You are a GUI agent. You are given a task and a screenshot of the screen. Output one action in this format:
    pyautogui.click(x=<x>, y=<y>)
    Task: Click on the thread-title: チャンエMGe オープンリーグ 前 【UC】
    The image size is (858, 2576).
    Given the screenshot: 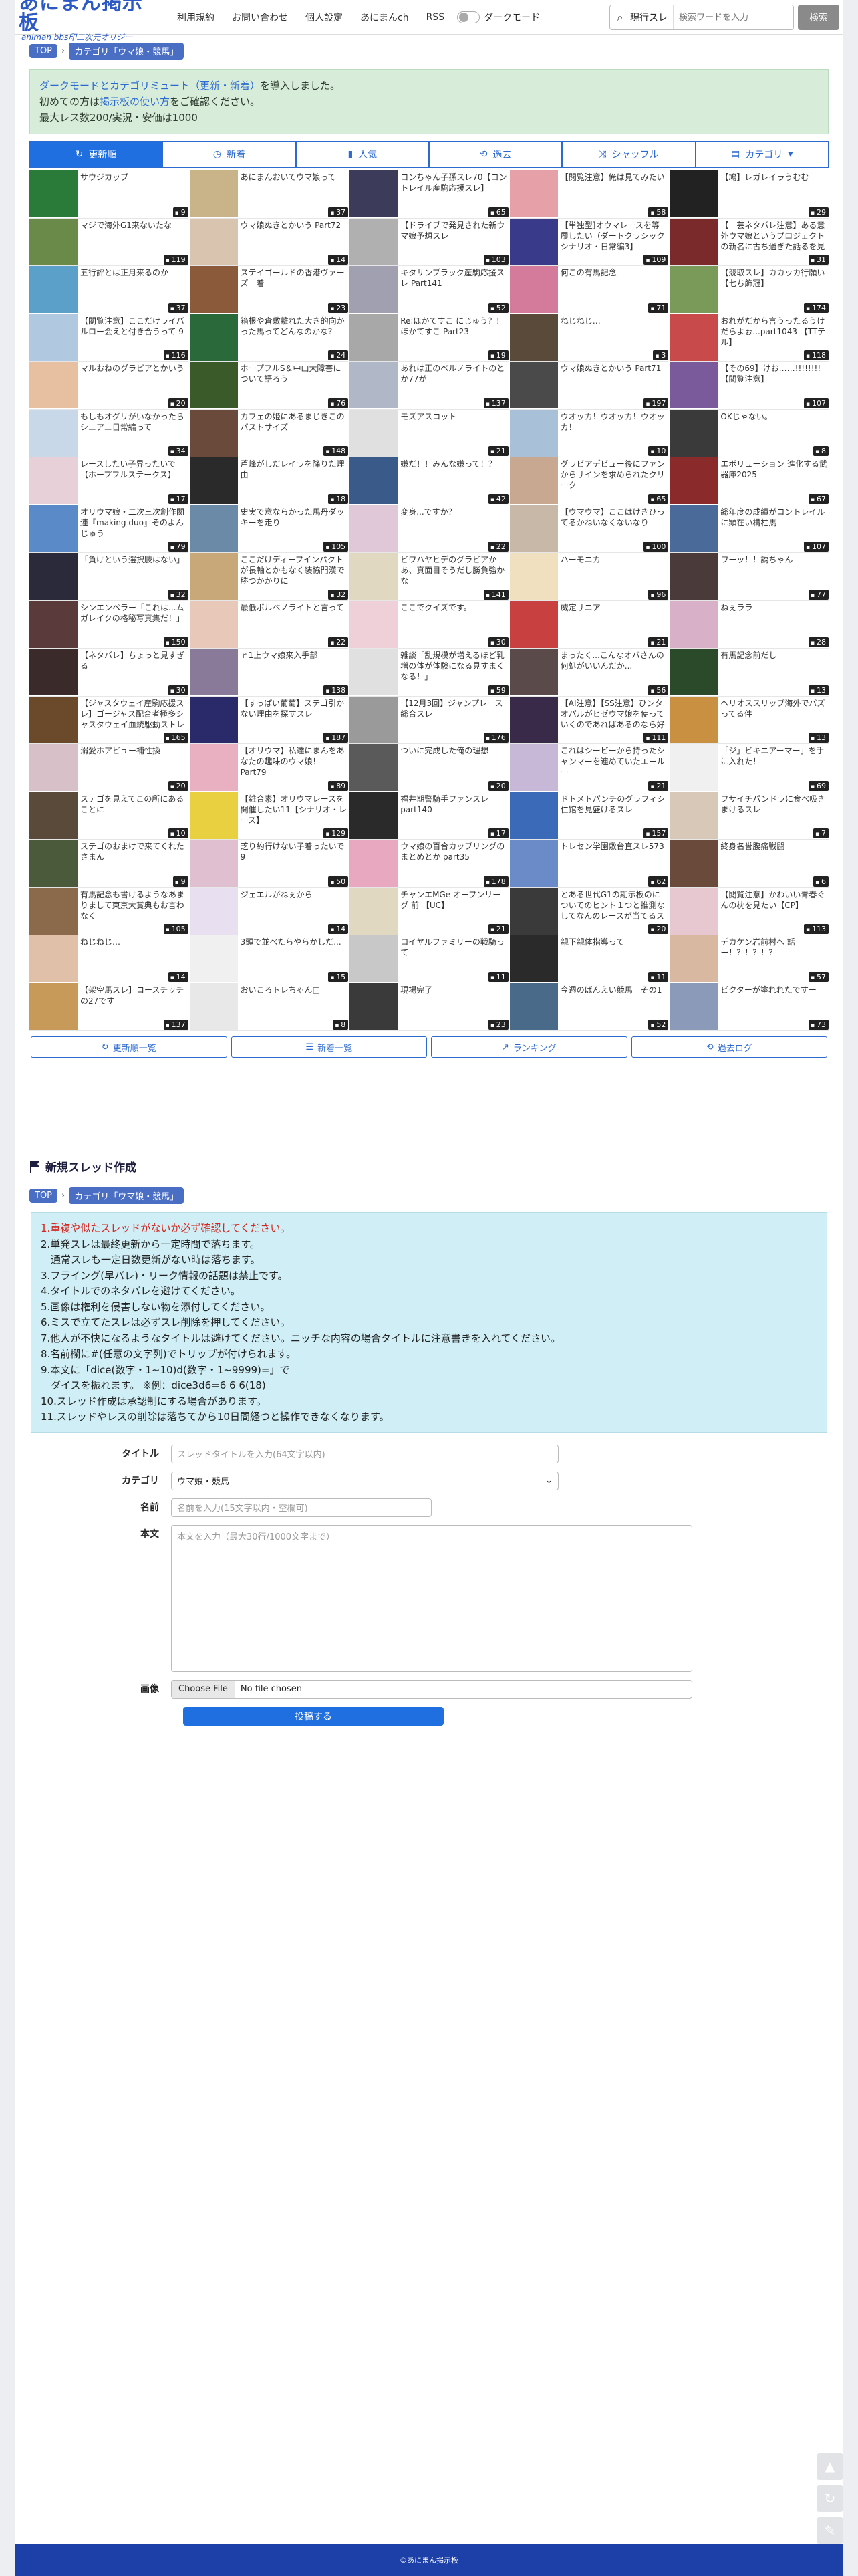 What is the action you would take?
    pyautogui.click(x=453, y=905)
    